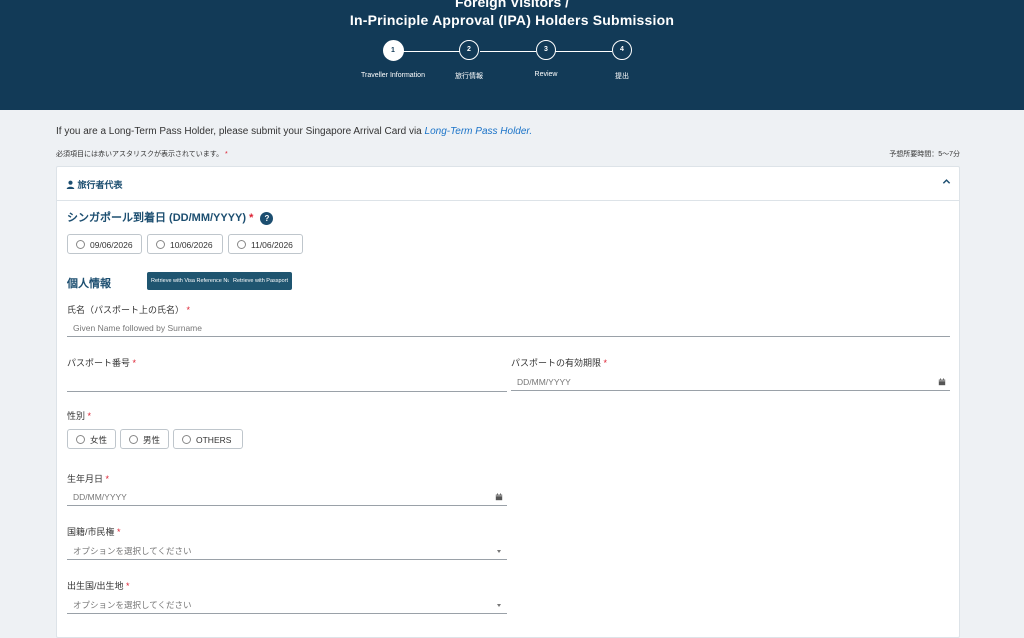 The height and width of the screenshot is (638, 1024). I want to click on birthplace-label-text: 出生国/出生地, so click(95, 586).